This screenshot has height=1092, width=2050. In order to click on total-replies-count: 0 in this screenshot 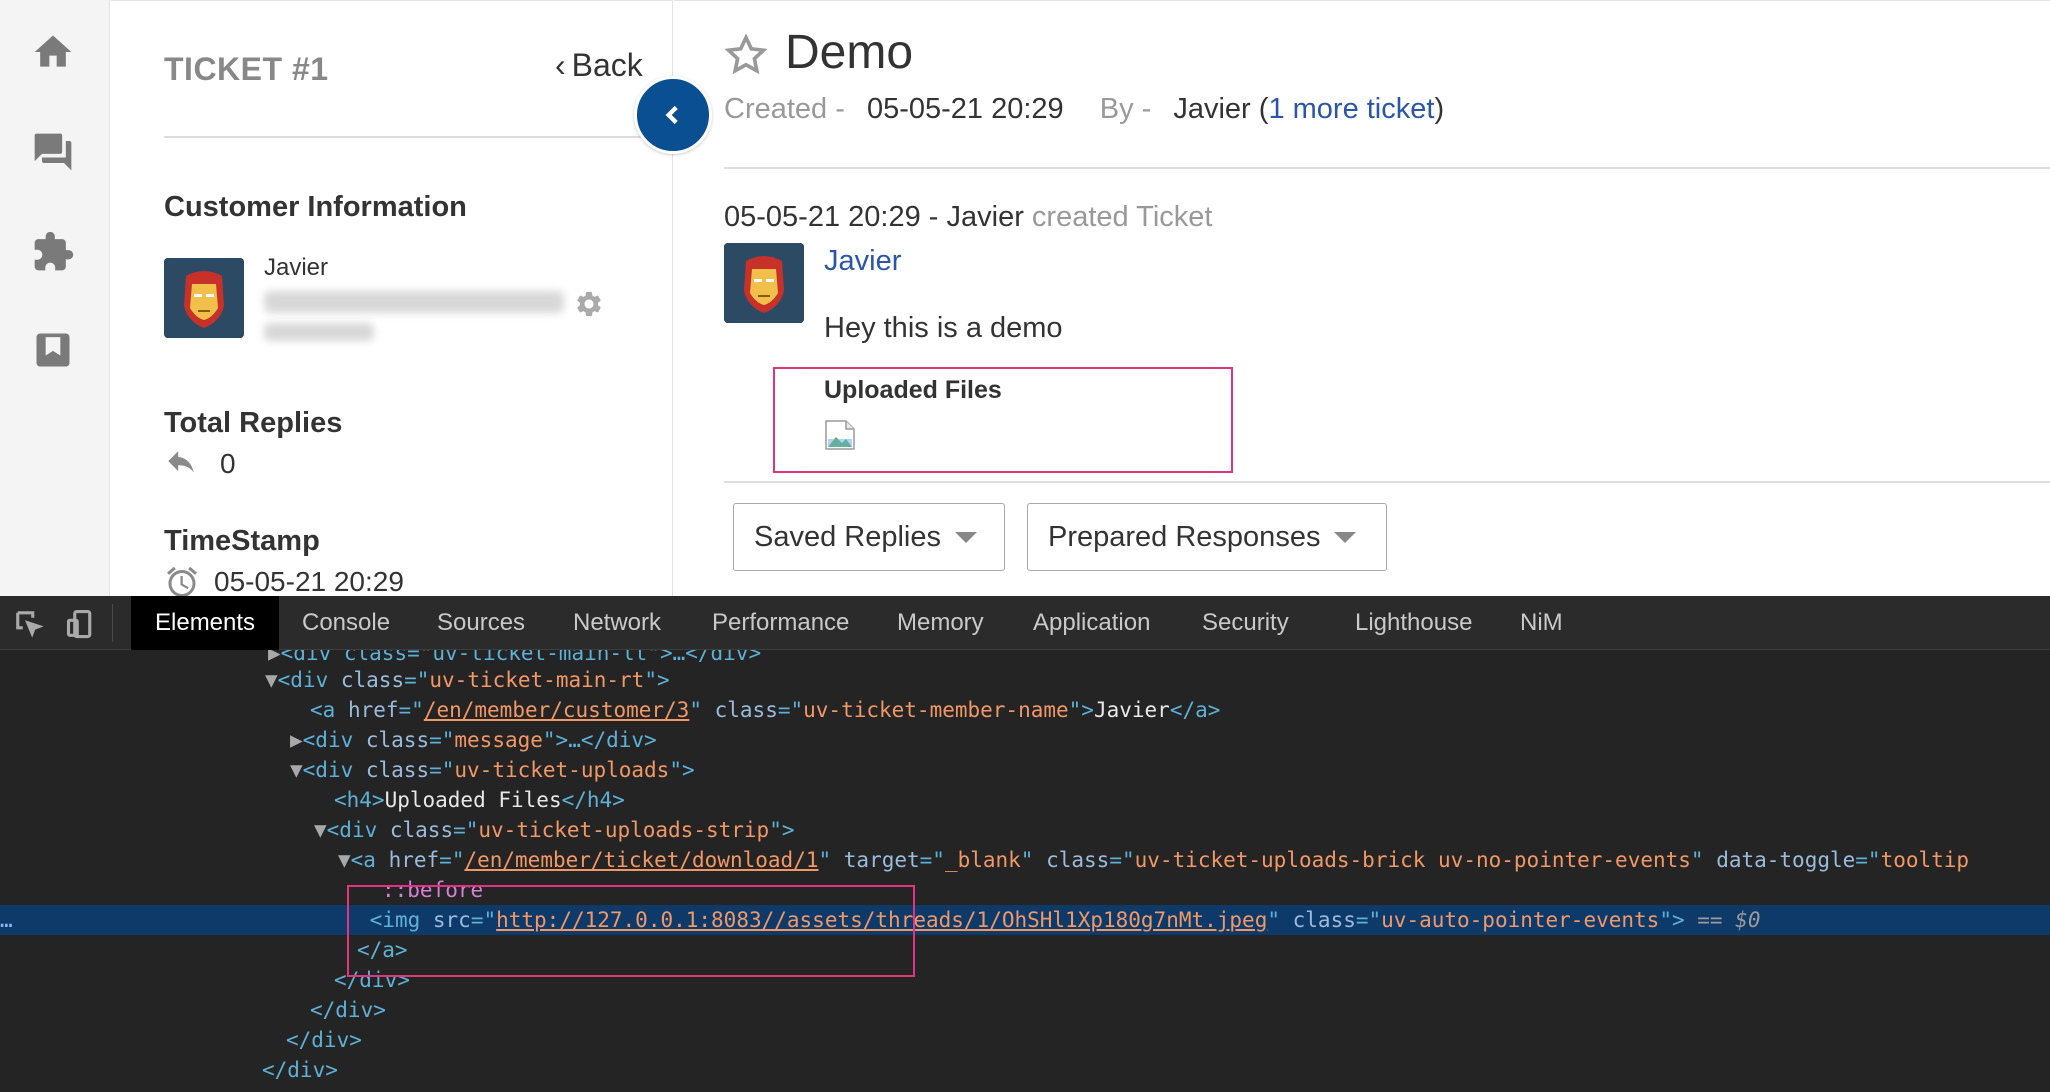, I will do `click(228, 463)`.